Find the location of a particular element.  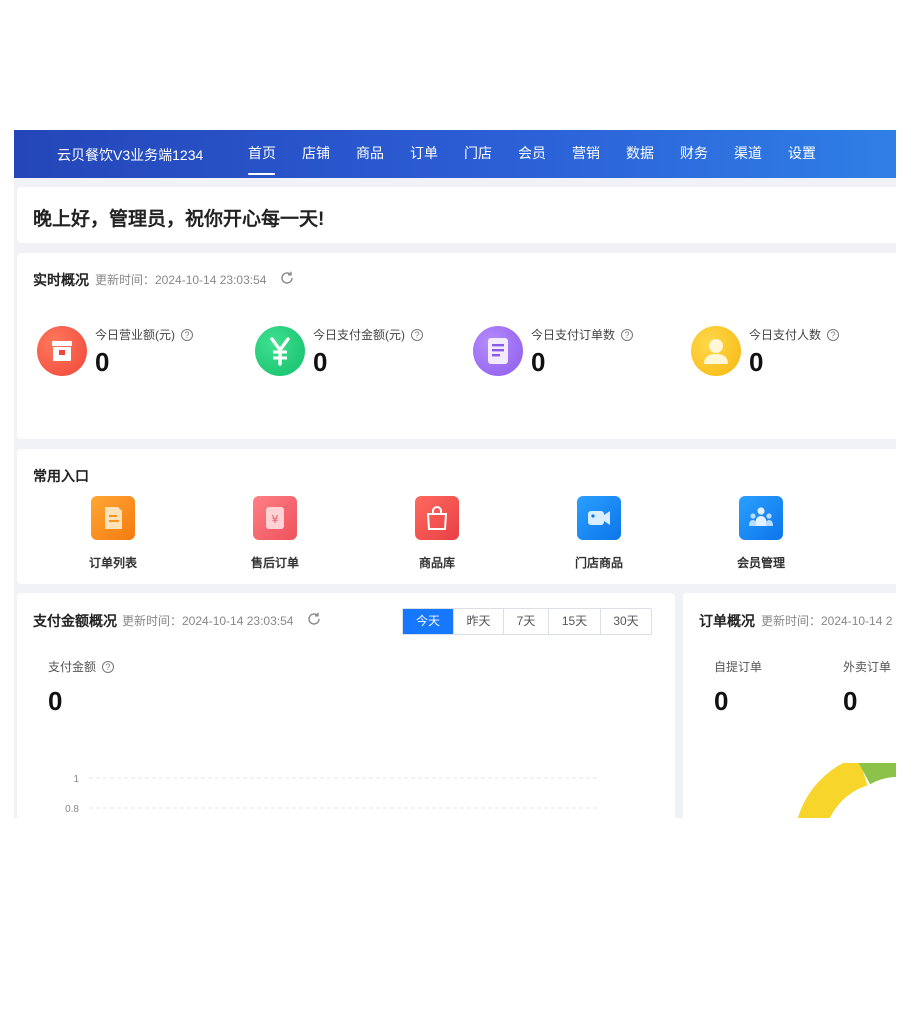

brand-name: 云贝餐饮V3业务端1234 is located at coordinates (130, 155).